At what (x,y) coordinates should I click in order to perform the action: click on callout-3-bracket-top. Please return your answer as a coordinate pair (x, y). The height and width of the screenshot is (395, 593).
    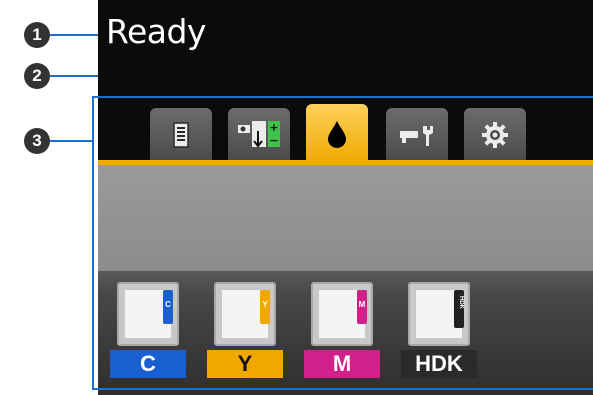
    Looking at the image, I should click on (342, 97).